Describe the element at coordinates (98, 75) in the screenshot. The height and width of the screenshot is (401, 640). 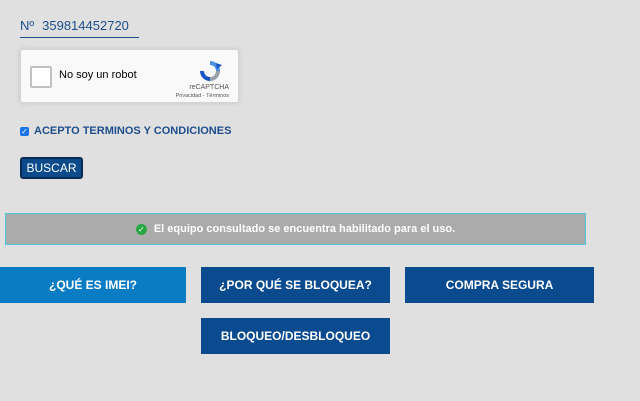
I see `recaptcha-label: No soy un robot` at that location.